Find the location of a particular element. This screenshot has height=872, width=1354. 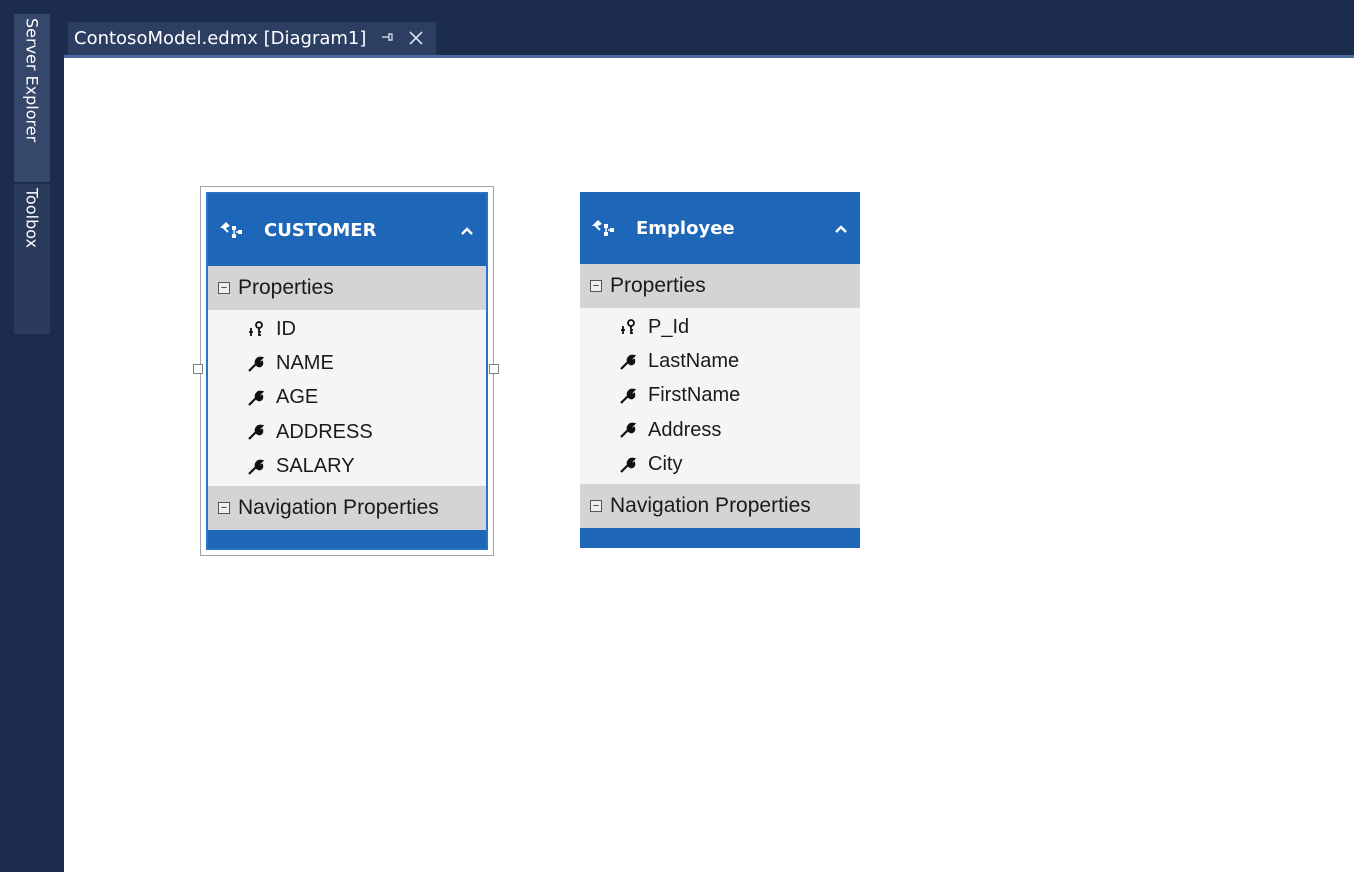

property-row: Address is located at coordinates (739, 430).